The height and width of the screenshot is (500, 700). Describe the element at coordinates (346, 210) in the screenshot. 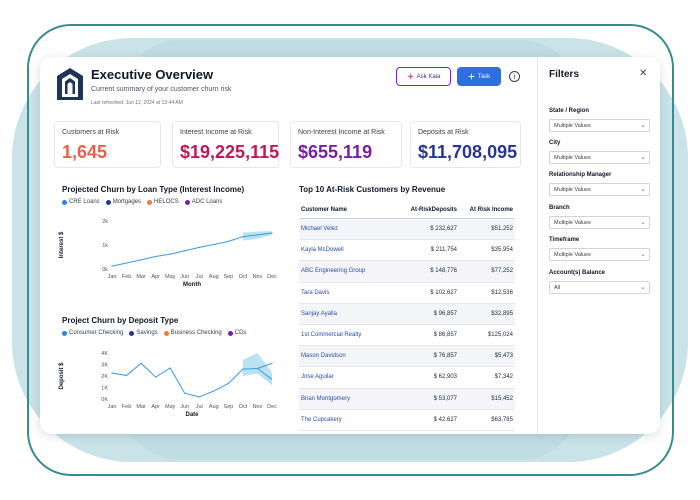

I see `column-header-customer-name: Customer Name` at that location.